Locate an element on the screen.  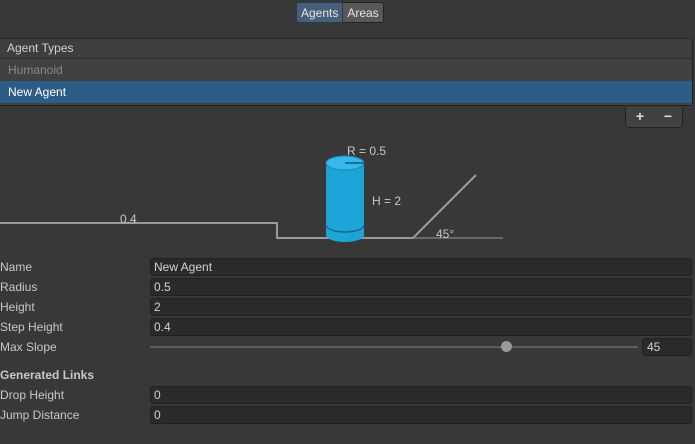
list-body: Humanoid New Agent is located at coordinates (346, 82).